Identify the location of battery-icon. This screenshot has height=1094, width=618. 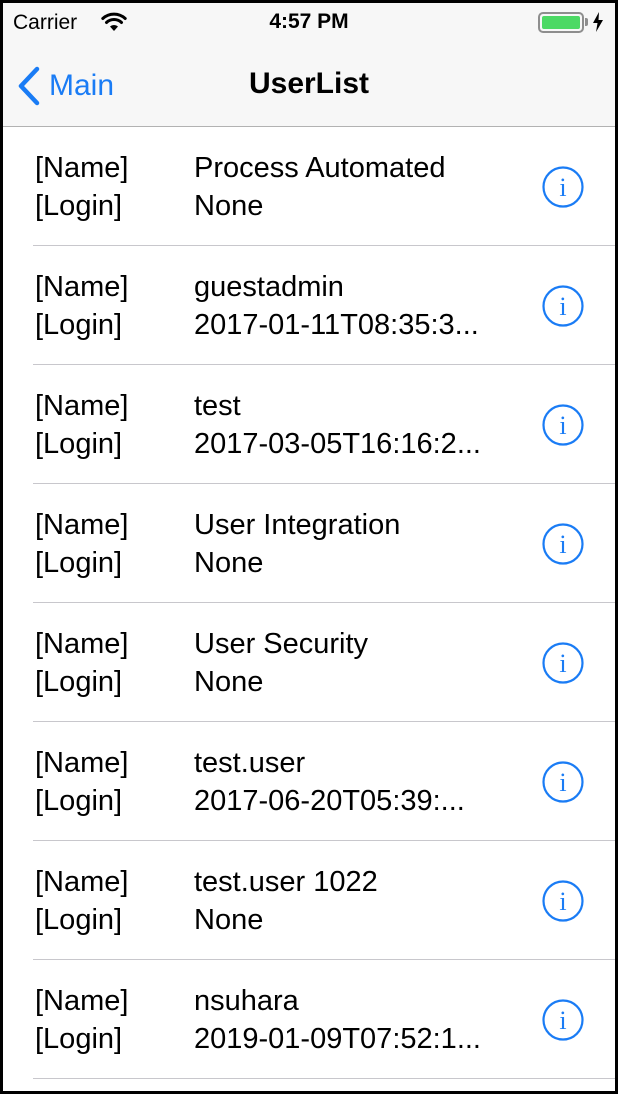
(561, 22).